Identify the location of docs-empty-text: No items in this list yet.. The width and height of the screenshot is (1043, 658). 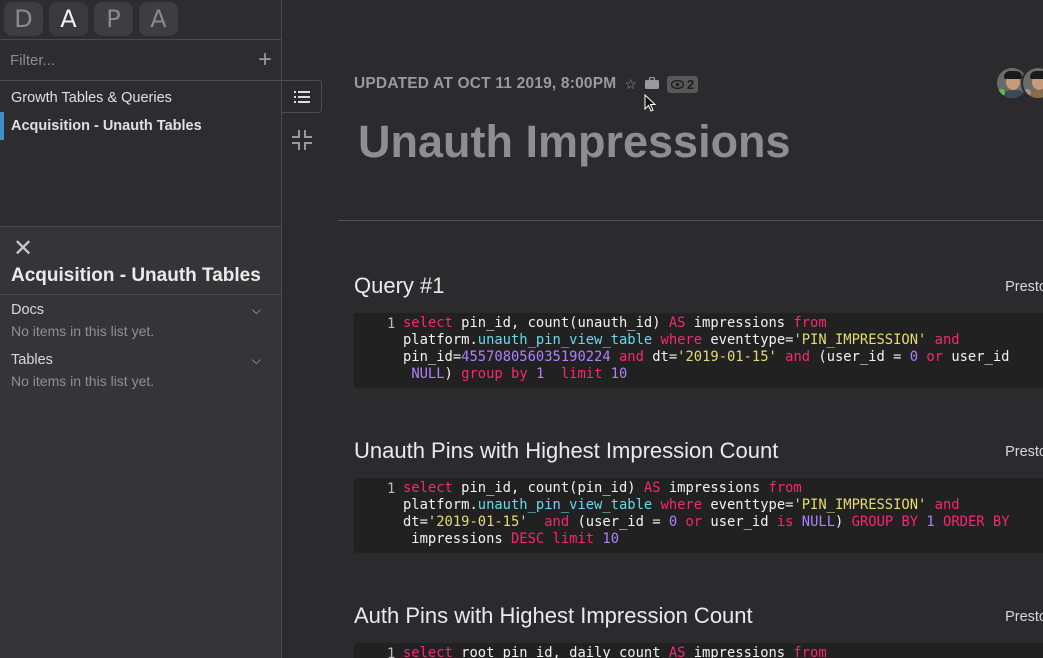
(83, 331).